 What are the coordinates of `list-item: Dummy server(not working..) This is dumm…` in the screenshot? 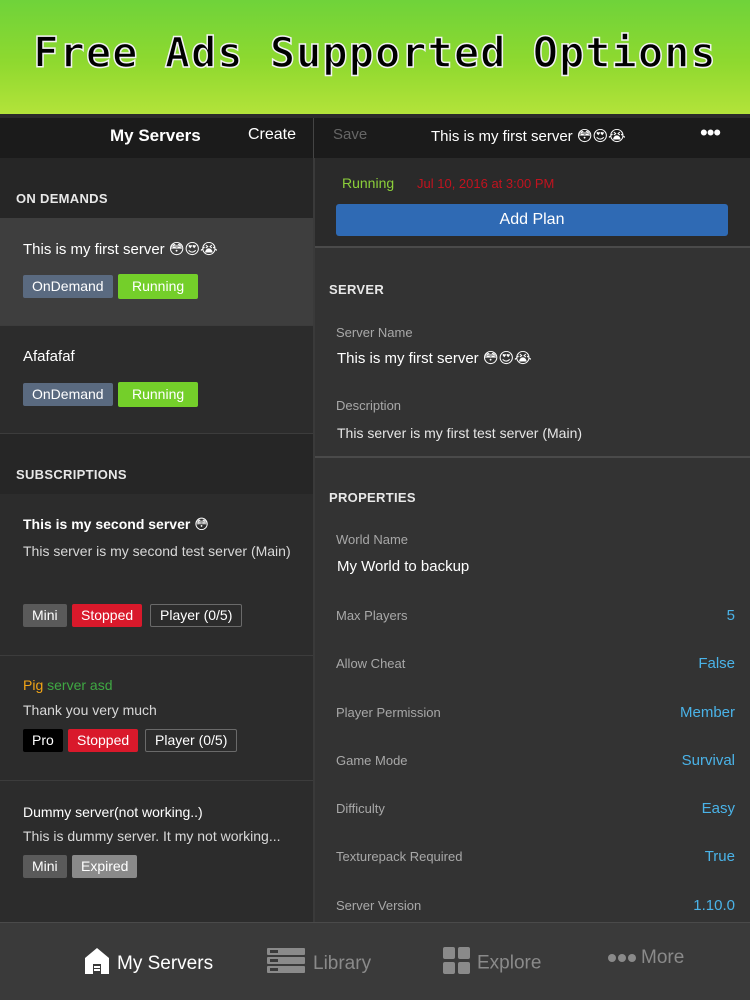 It's located at (156, 851).